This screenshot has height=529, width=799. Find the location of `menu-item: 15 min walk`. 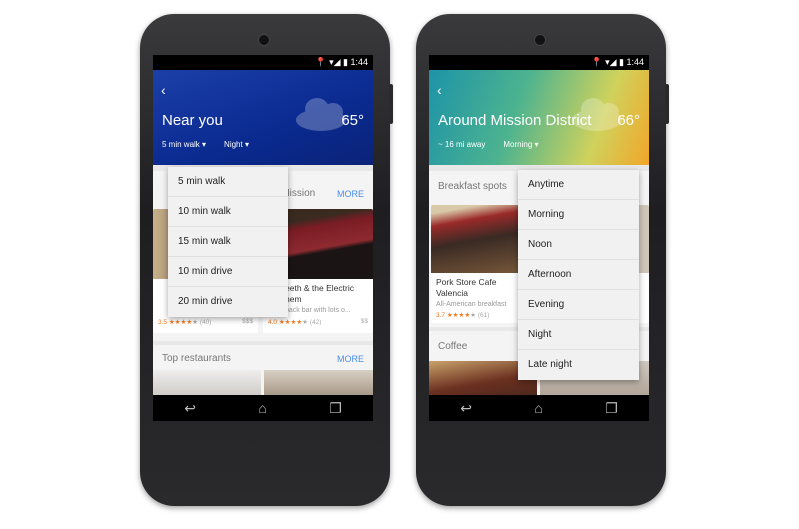

menu-item: 15 min walk is located at coordinates (228, 242).